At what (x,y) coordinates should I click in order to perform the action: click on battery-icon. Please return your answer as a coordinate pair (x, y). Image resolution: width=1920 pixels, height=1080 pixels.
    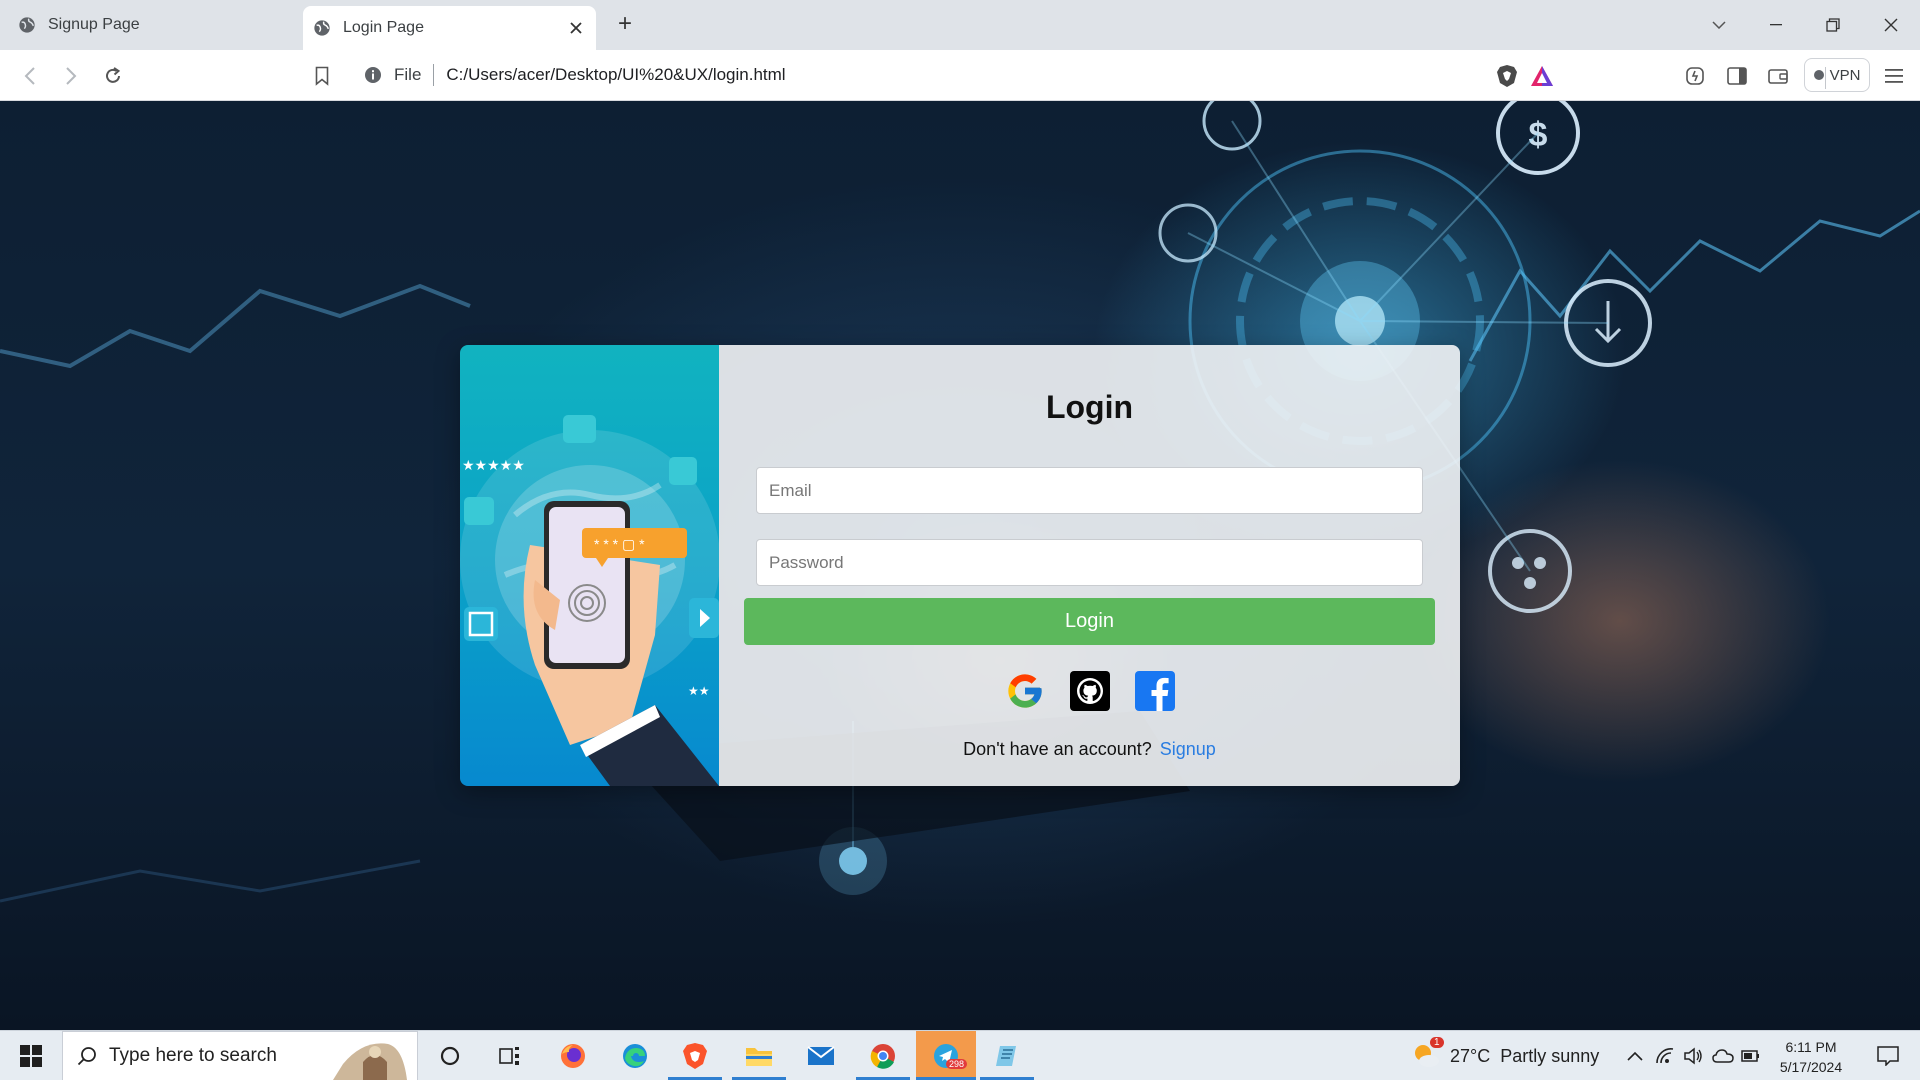
    Looking at the image, I should click on (1751, 1055).